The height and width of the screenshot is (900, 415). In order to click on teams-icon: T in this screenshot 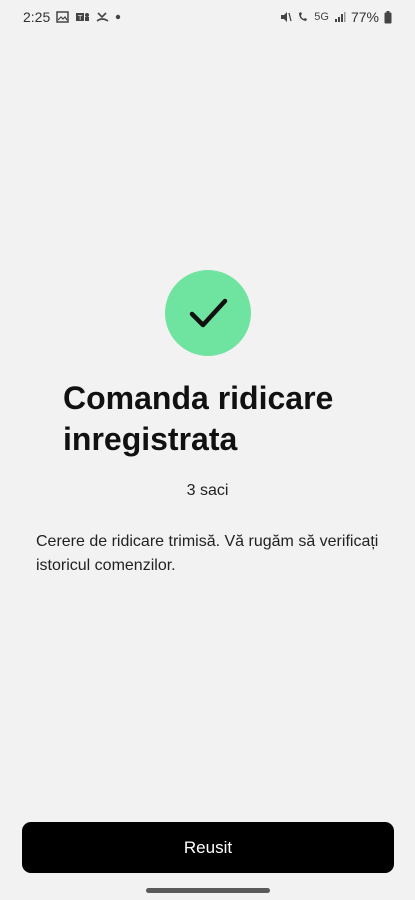, I will do `click(82, 17)`.